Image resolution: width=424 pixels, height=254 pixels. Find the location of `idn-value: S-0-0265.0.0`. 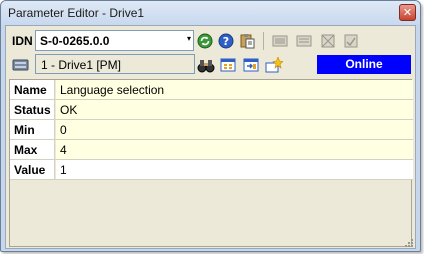

idn-value: S-0-0265.0.0 is located at coordinates (75, 41).